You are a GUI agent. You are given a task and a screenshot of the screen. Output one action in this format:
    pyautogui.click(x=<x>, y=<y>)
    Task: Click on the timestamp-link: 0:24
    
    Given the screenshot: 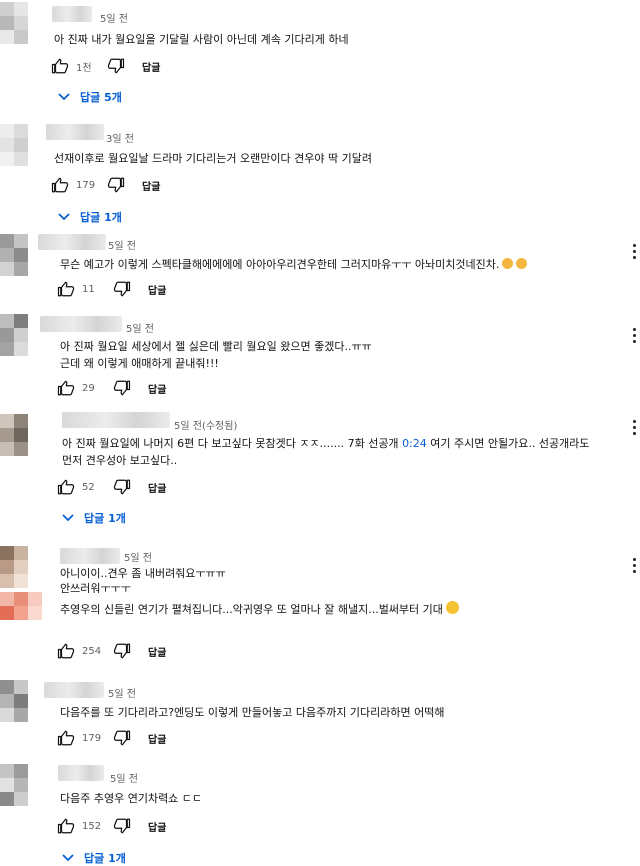 What is the action you would take?
    pyautogui.click(x=414, y=443)
    